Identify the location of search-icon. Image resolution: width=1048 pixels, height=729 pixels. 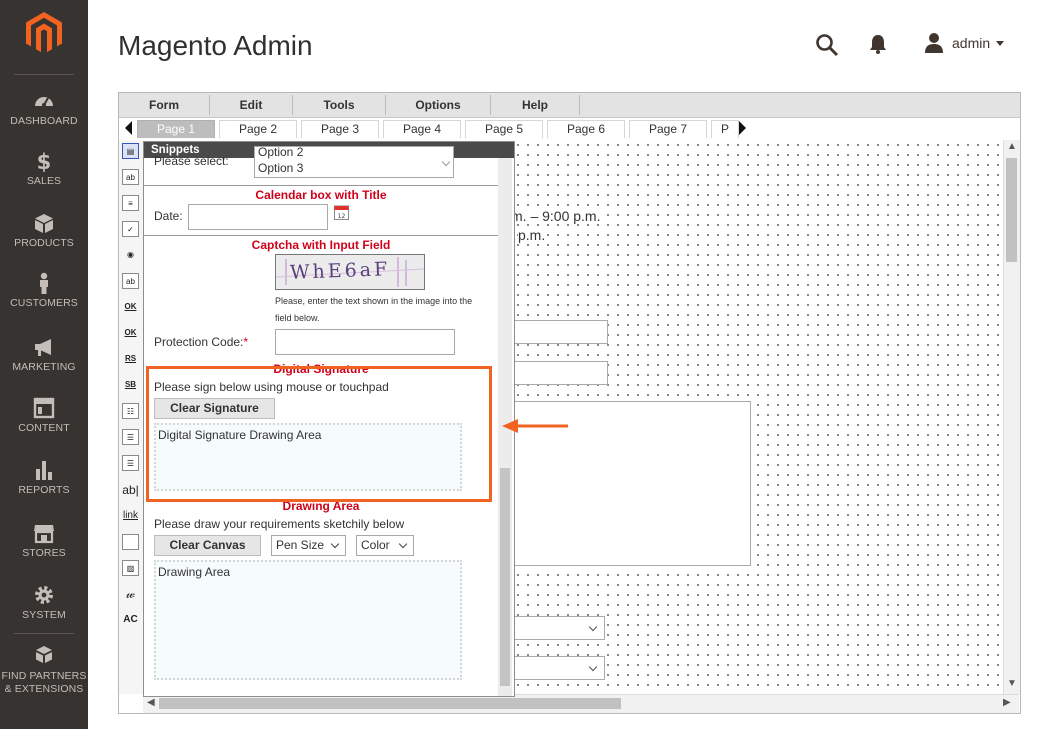
(827, 45).